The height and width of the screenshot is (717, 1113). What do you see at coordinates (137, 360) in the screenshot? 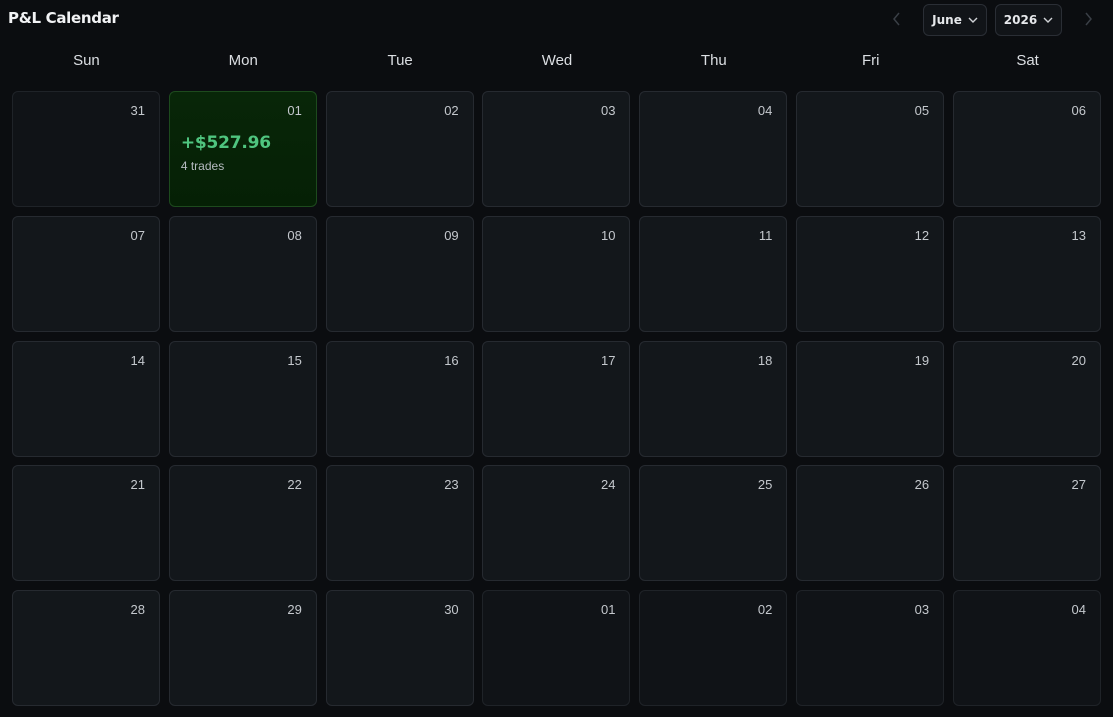
I see `day-number: 14` at bounding box center [137, 360].